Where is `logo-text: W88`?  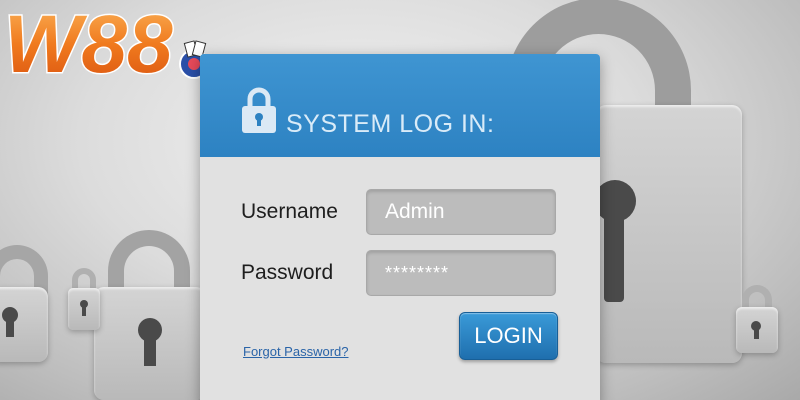 logo-text: W88 is located at coordinates (88, 41).